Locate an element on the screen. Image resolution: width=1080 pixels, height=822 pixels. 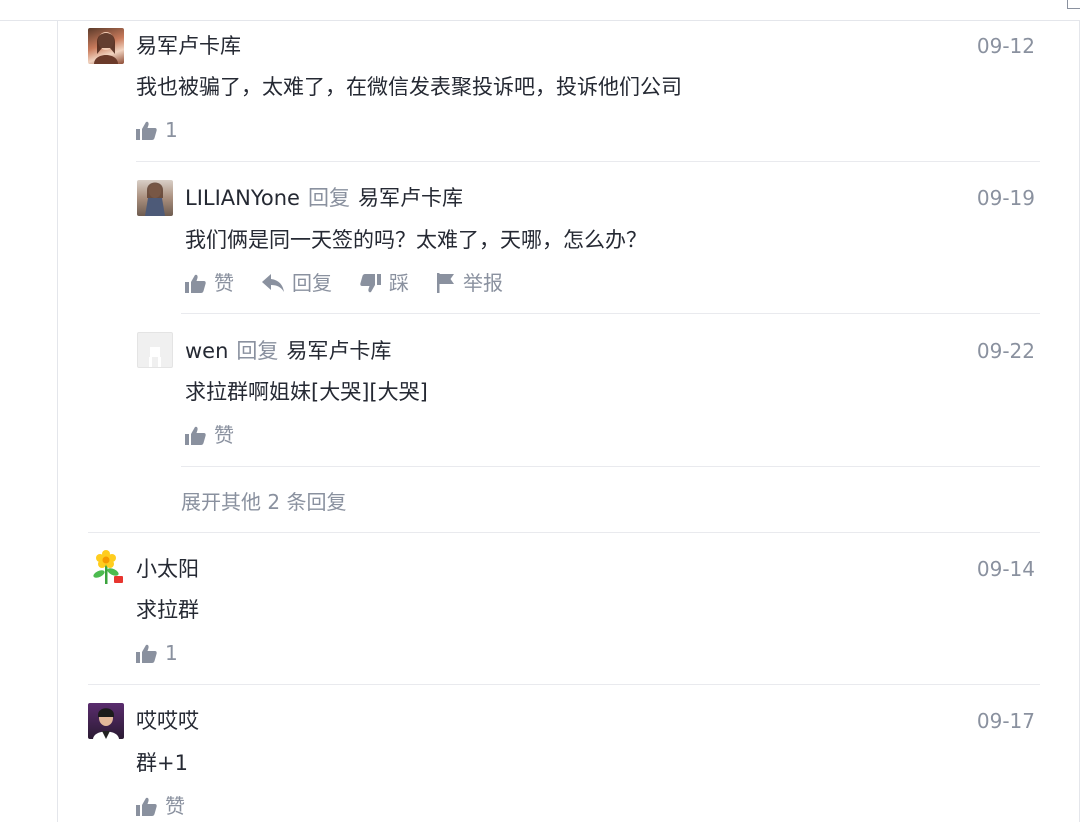
comment-date: 09-12 is located at coordinates (1005, 46).